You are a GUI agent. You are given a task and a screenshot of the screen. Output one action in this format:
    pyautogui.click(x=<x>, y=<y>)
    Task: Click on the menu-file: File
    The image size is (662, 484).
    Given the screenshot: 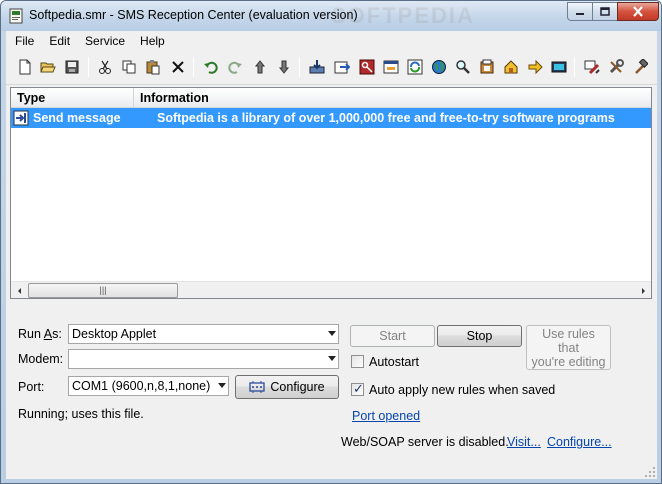 What is the action you would take?
    pyautogui.click(x=23, y=41)
    